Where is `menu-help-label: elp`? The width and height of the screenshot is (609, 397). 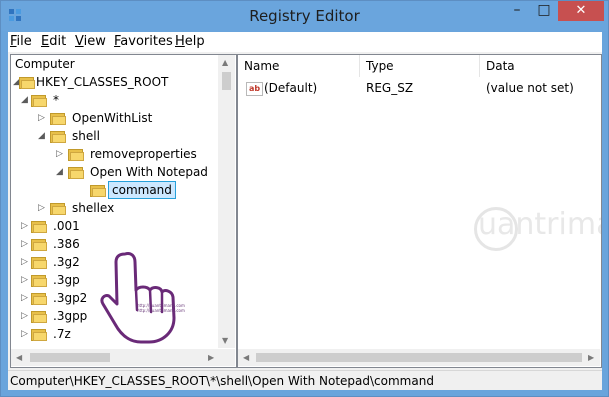
menu-help-label: elp is located at coordinates (194, 41).